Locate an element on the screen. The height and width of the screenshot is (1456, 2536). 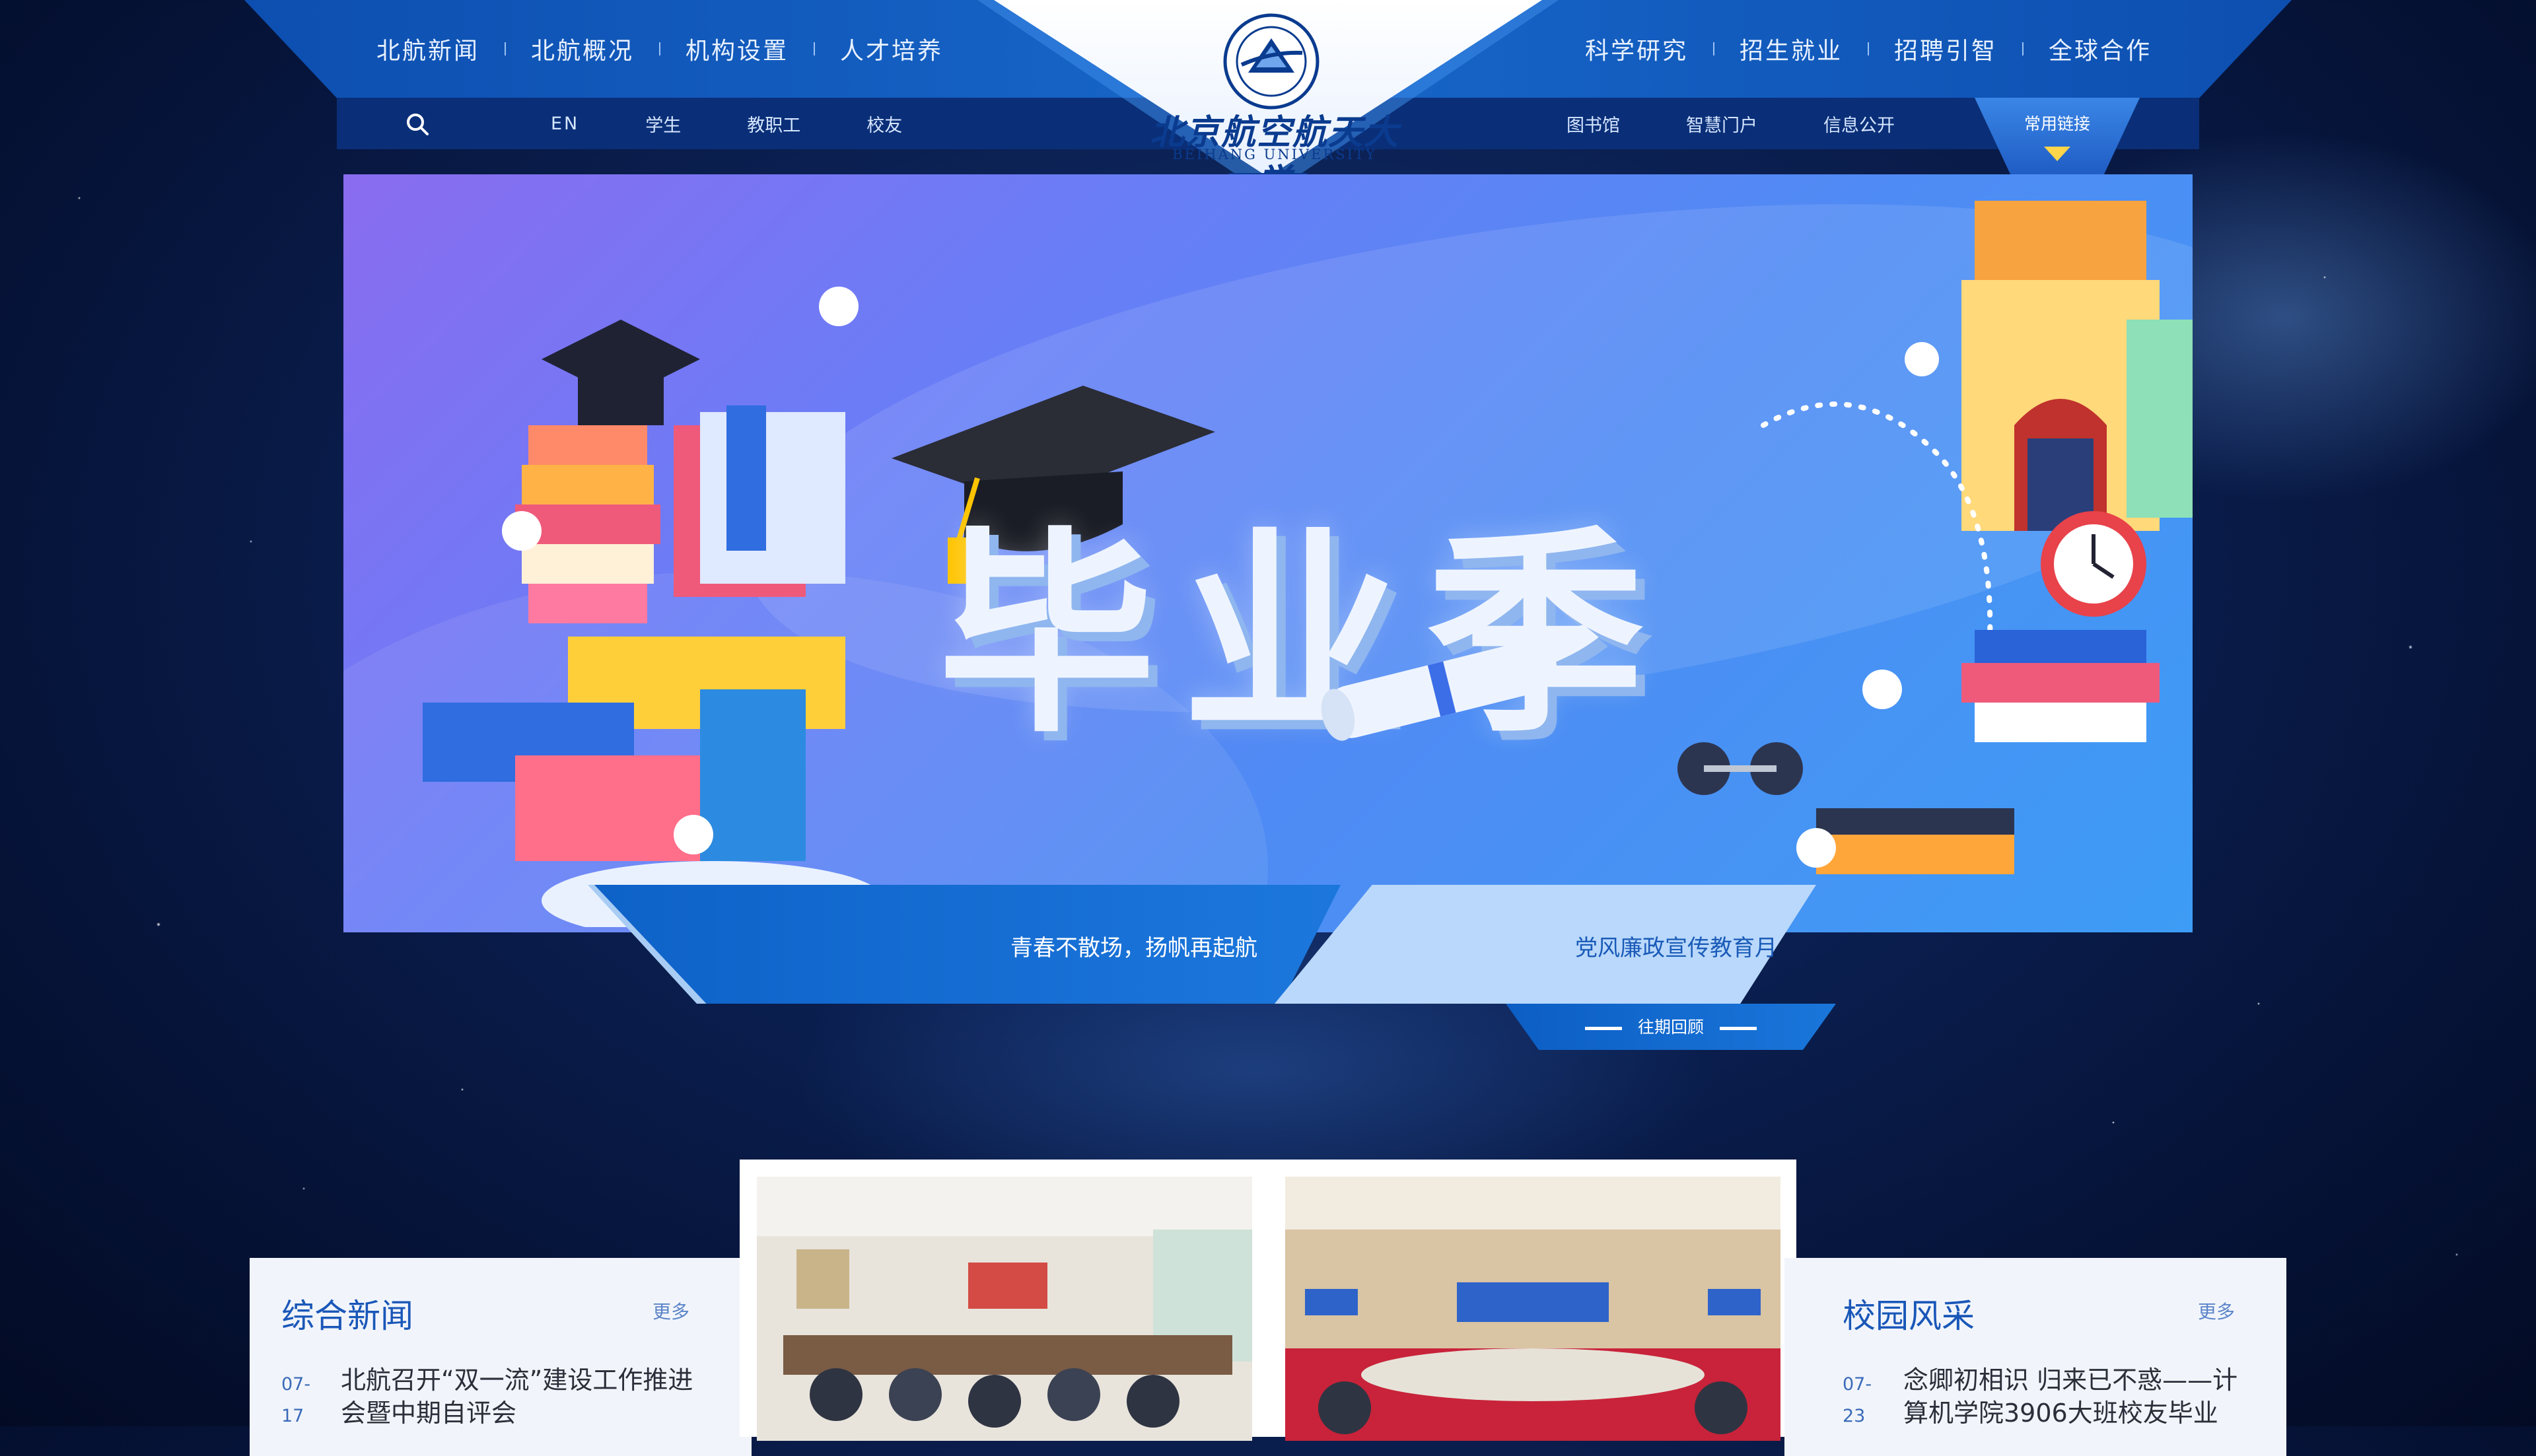
nav-item-education: 人才培养 is located at coordinates (891, 49).